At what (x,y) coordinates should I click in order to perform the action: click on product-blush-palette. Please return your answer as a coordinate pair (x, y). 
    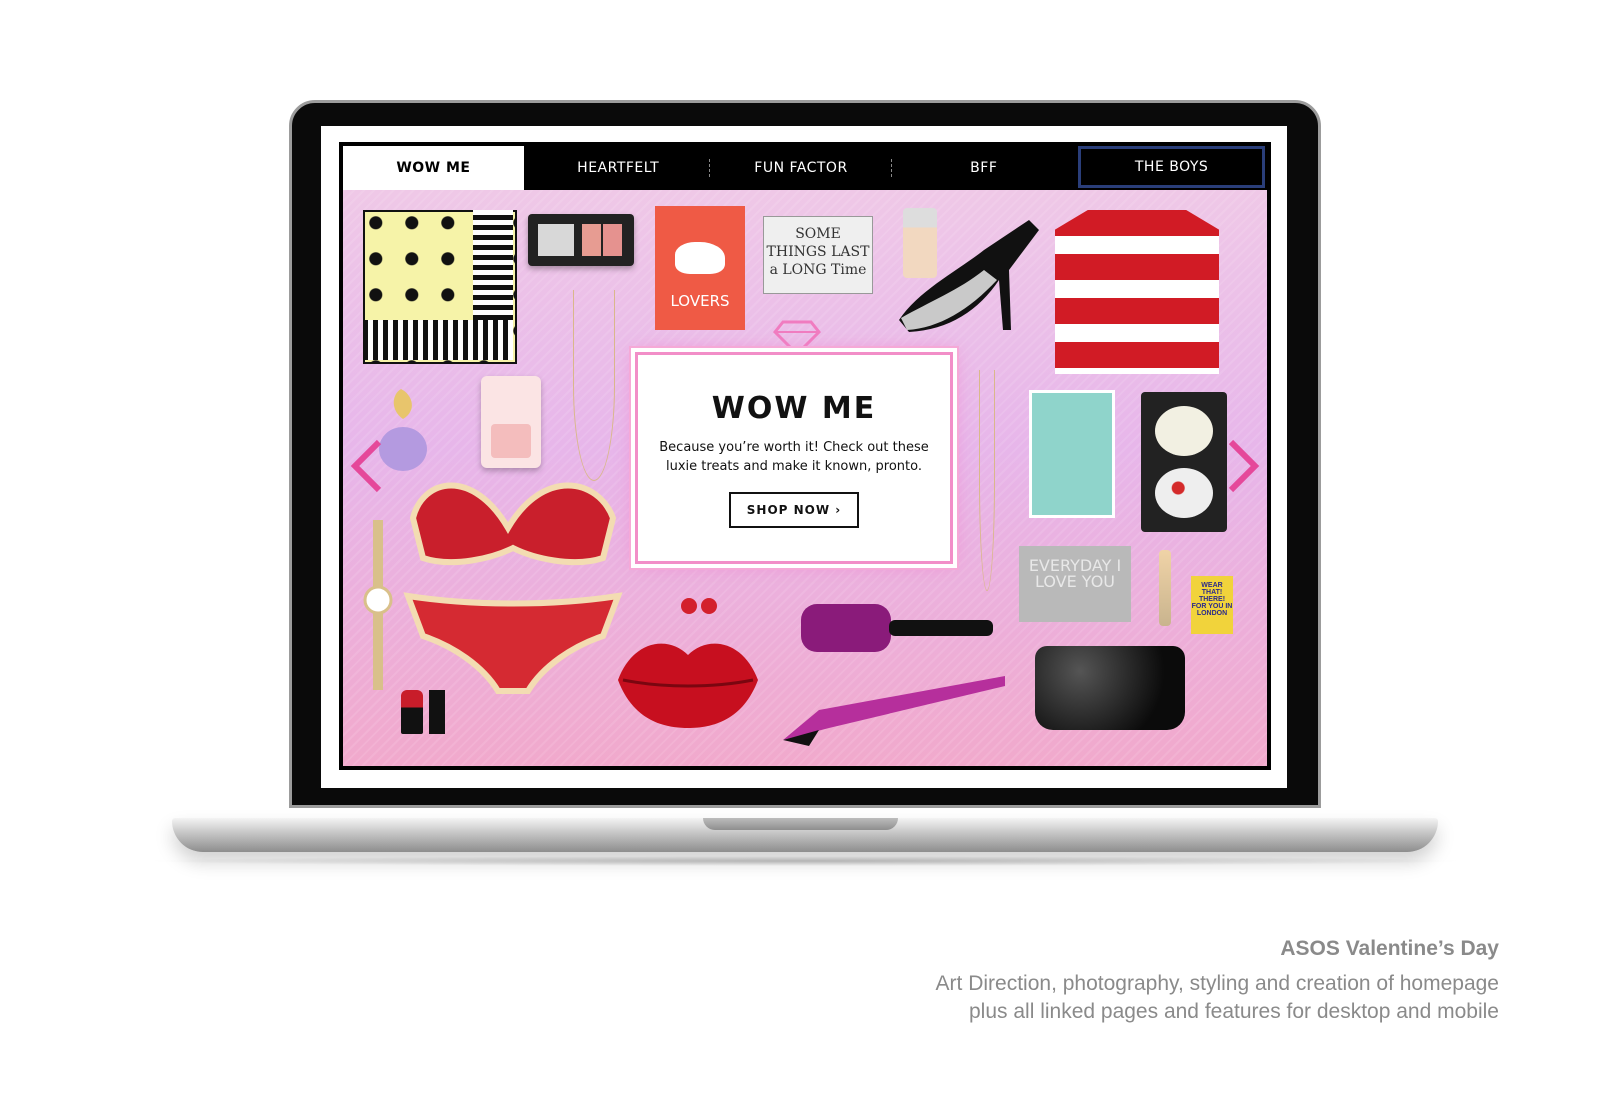
    Looking at the image, I should click on (581, 240).